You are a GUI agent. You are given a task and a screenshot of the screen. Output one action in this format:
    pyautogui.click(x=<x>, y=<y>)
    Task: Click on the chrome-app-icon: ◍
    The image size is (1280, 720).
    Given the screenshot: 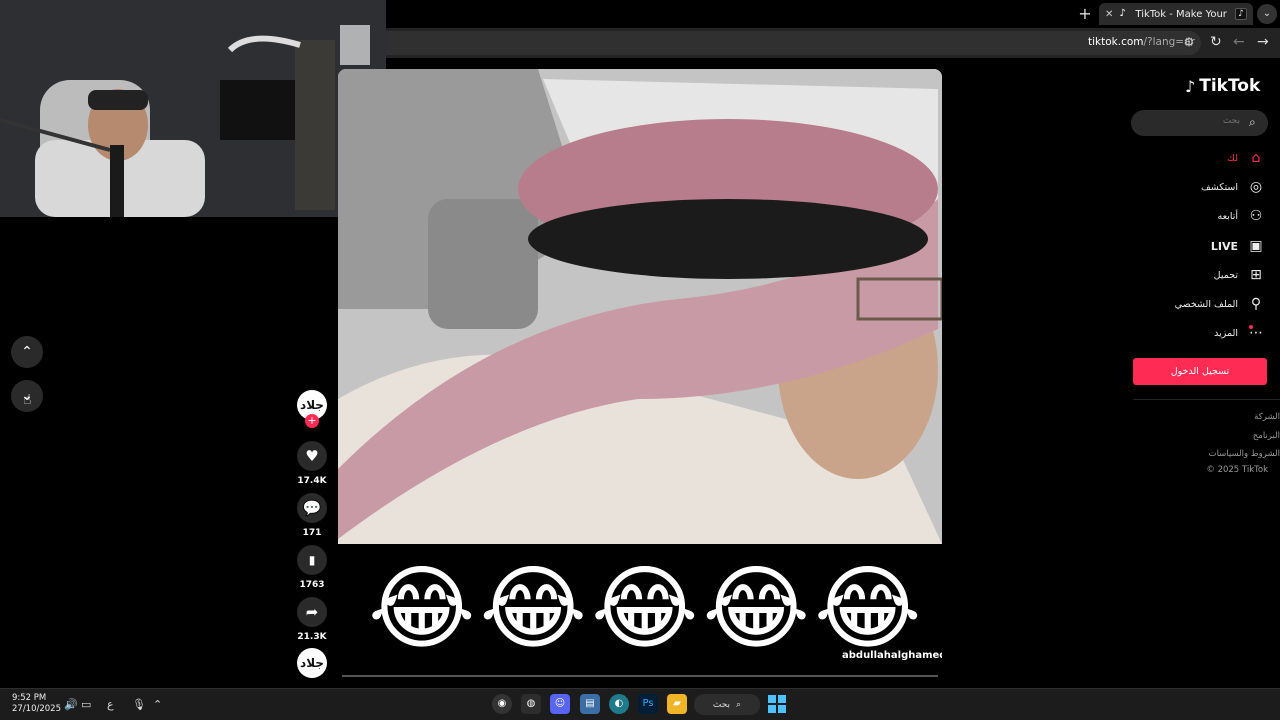 What is the action you would take?
    pyautogui.click(x=531, y=704)
    